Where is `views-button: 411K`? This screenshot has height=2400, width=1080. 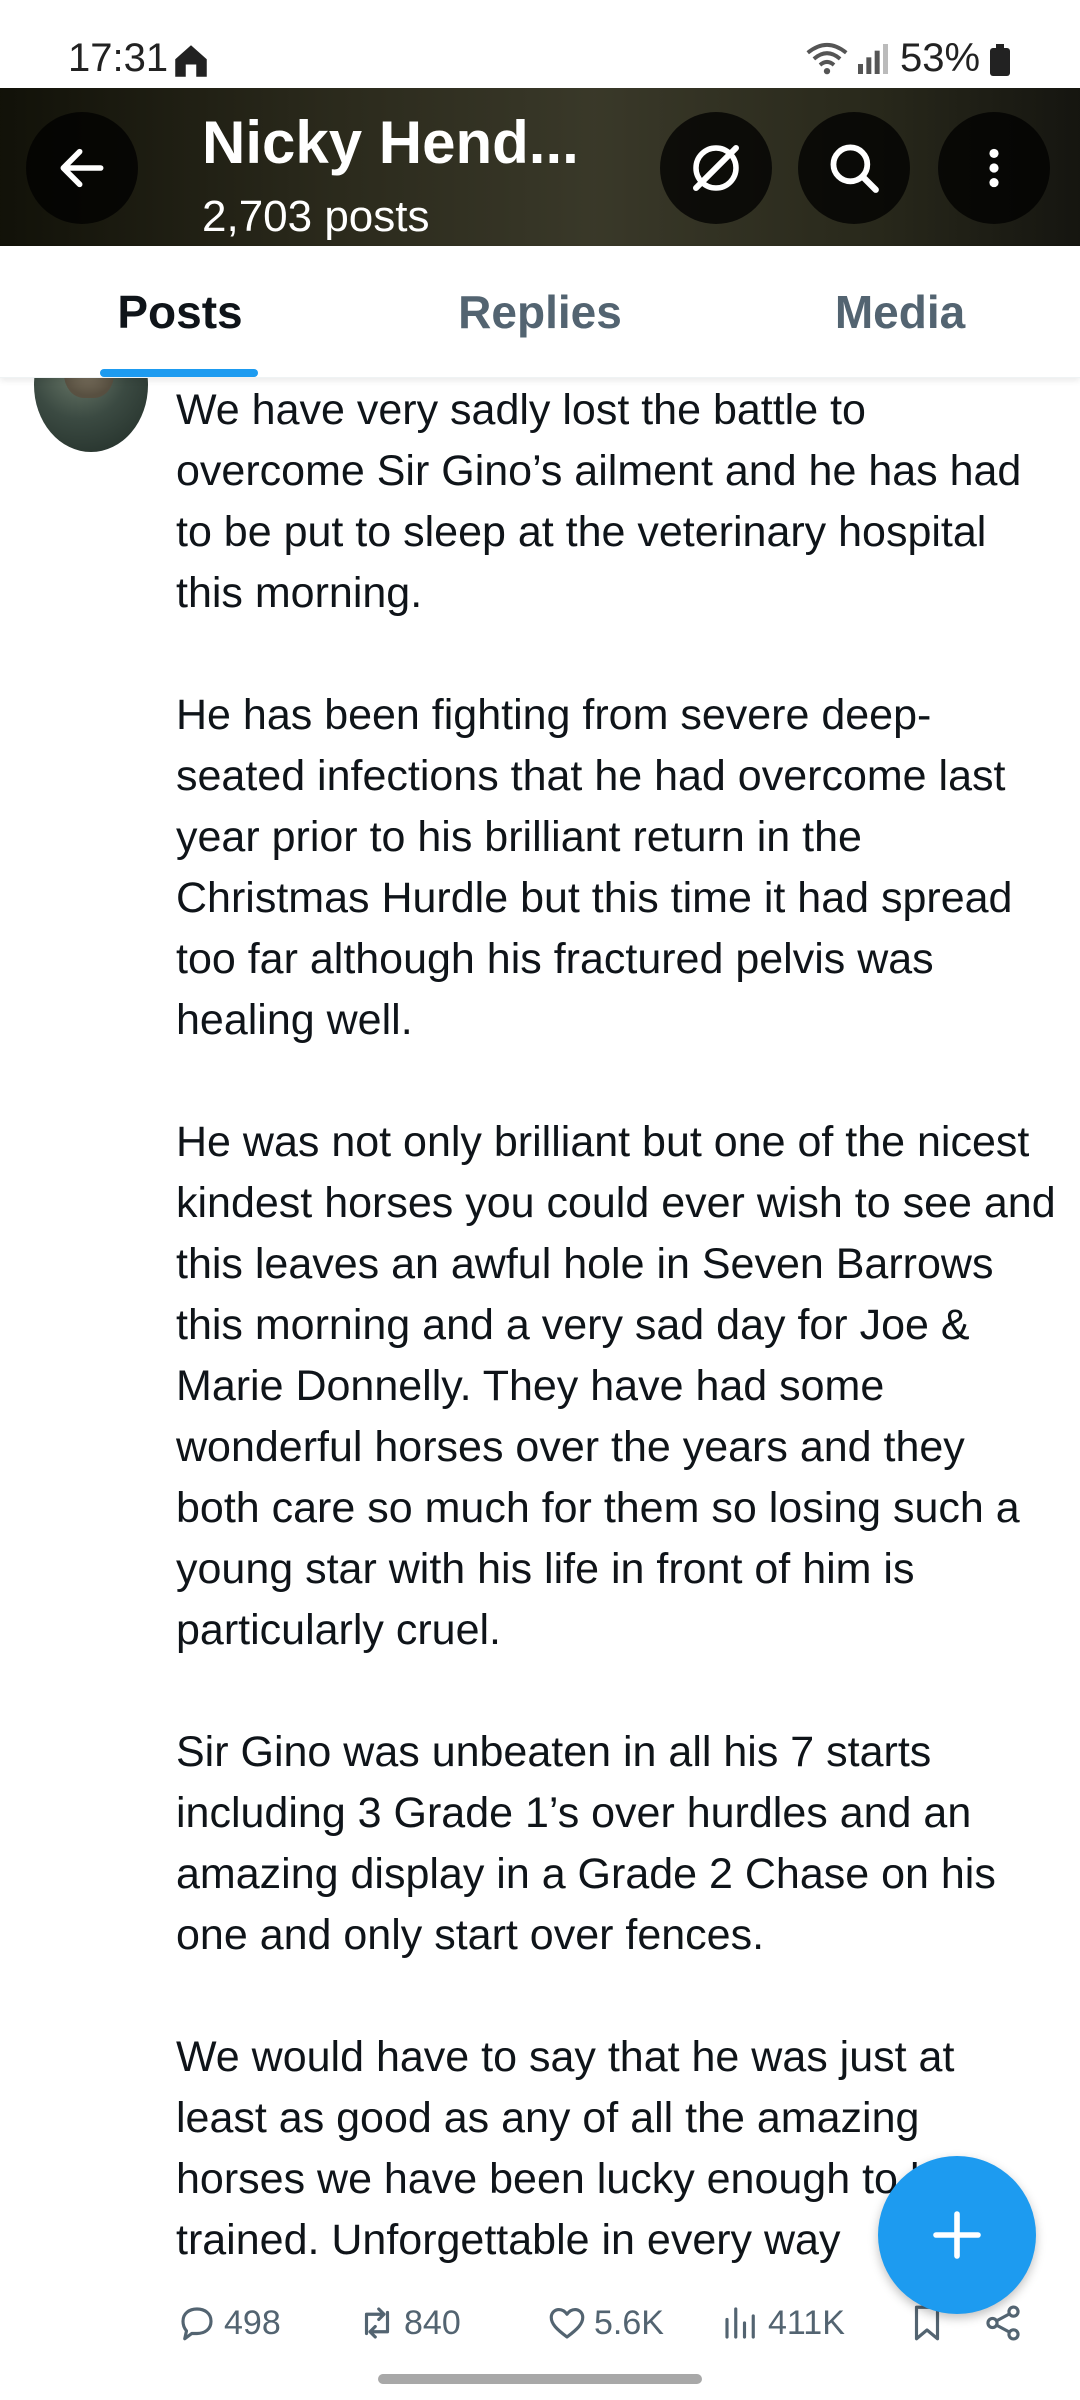 views-button: 411K is located at coordinates (782, 2323).